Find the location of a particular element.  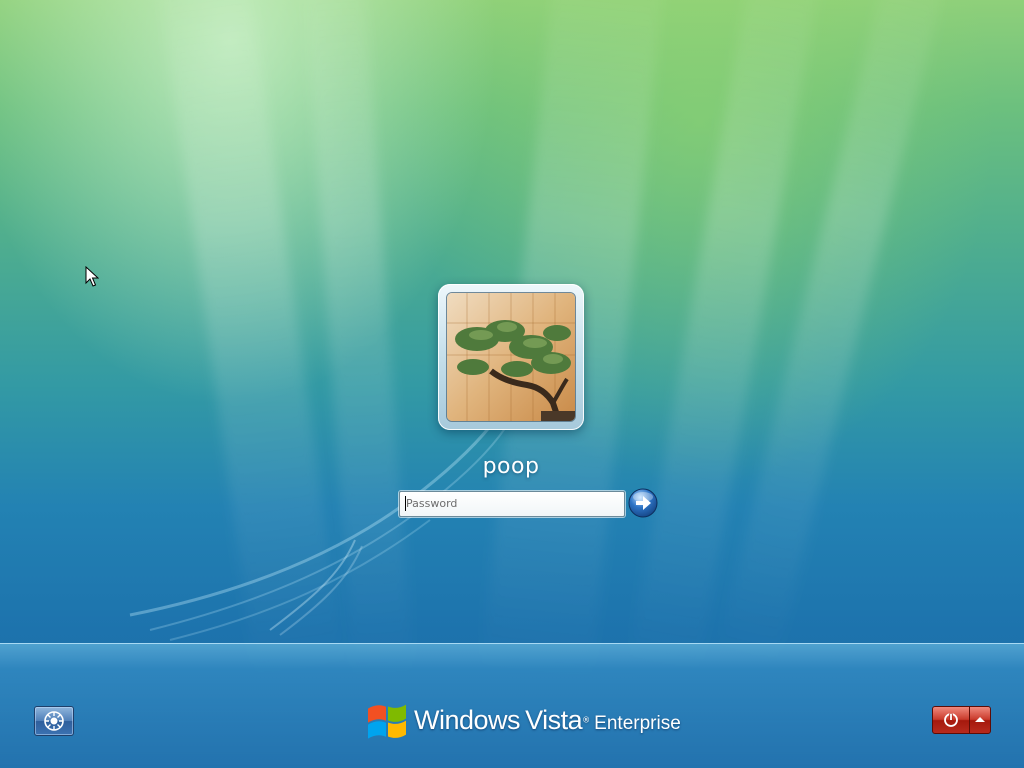

username-label: poop is located at coordinates (511, 466).